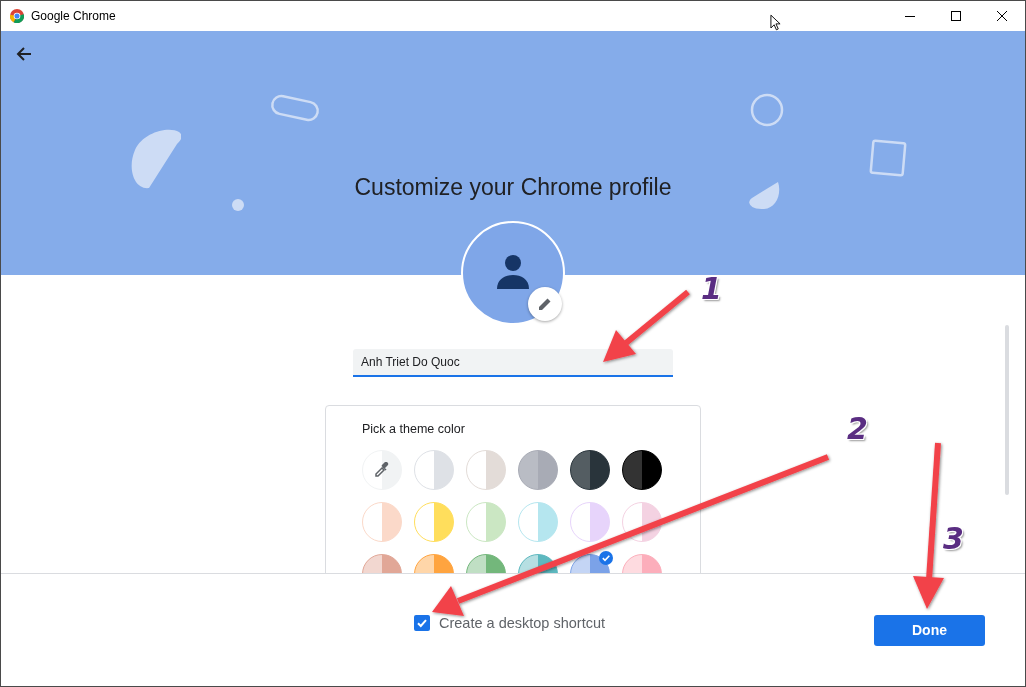  What do you see at coordinates (1002, 16) in the screenshot?
I see `close-icon` at bounding box center [1002, 16].